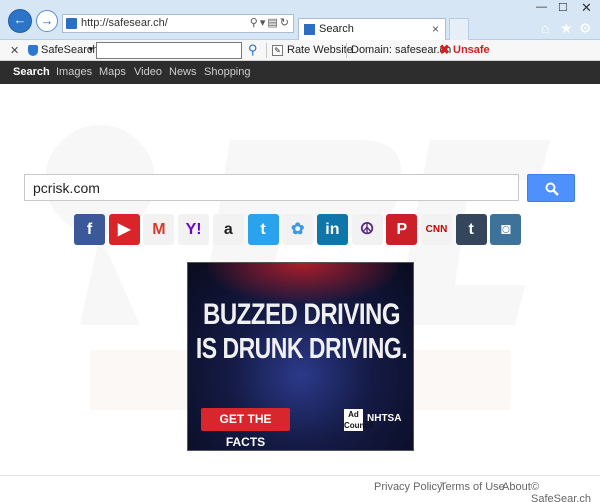  I want to click on terms-of-use-link: Terms of Use, so click(472, 487).